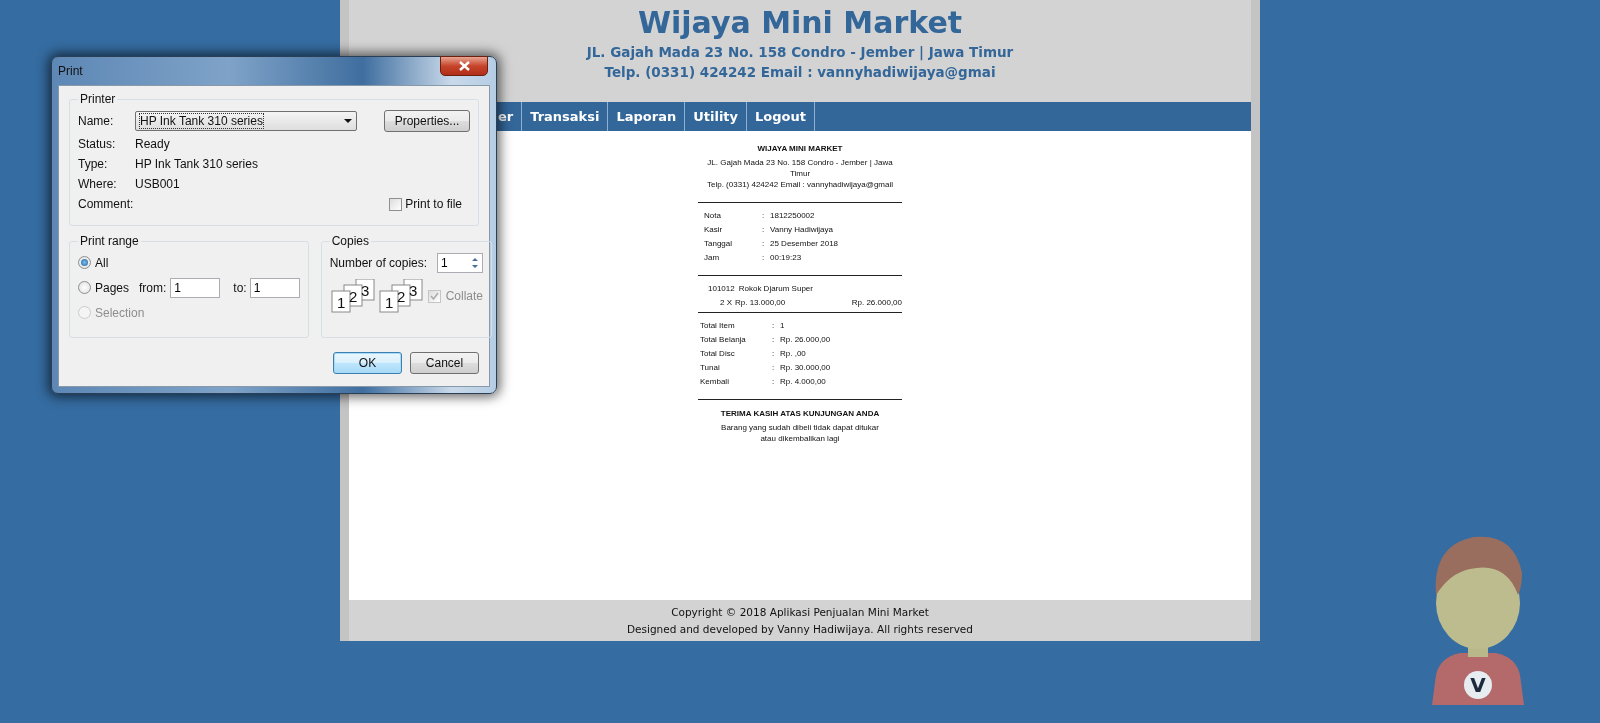 This screenshot has width=1600, height=723. What do you see at coordinates (396, 204) in the screenshot?
I see `checkbox` at bounding box center [396, 204].